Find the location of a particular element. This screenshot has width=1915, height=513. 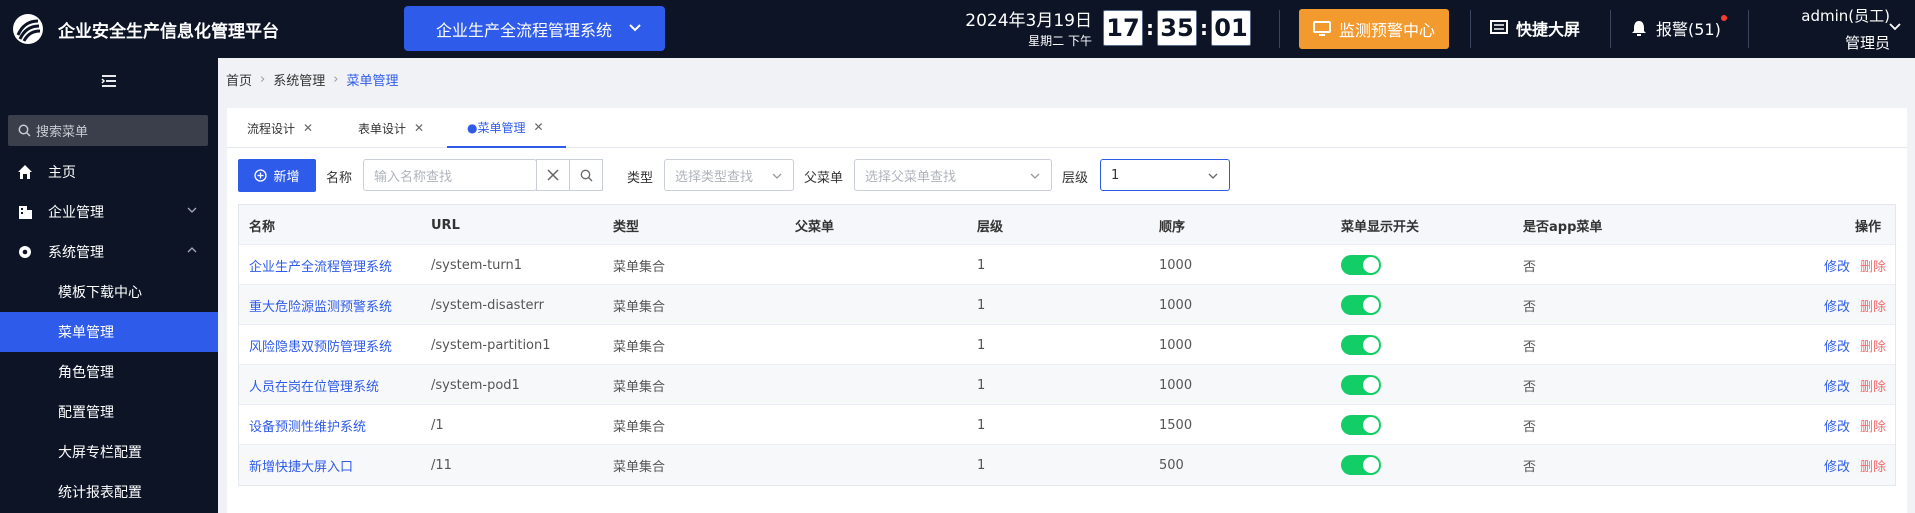

search-button is located at coordinates (586, 175).